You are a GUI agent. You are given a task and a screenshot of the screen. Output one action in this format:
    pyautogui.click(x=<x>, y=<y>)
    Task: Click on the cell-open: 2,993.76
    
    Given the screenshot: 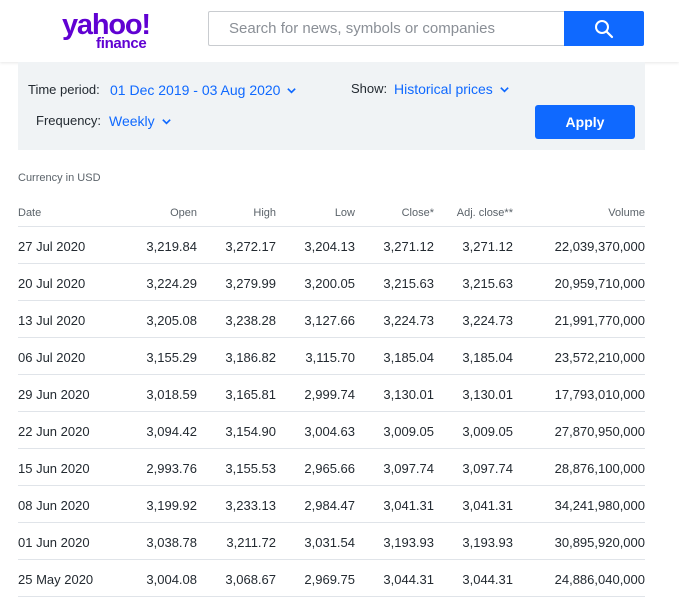 What is the action you would take?
    pyautogui.click(x=171, y=468)
    